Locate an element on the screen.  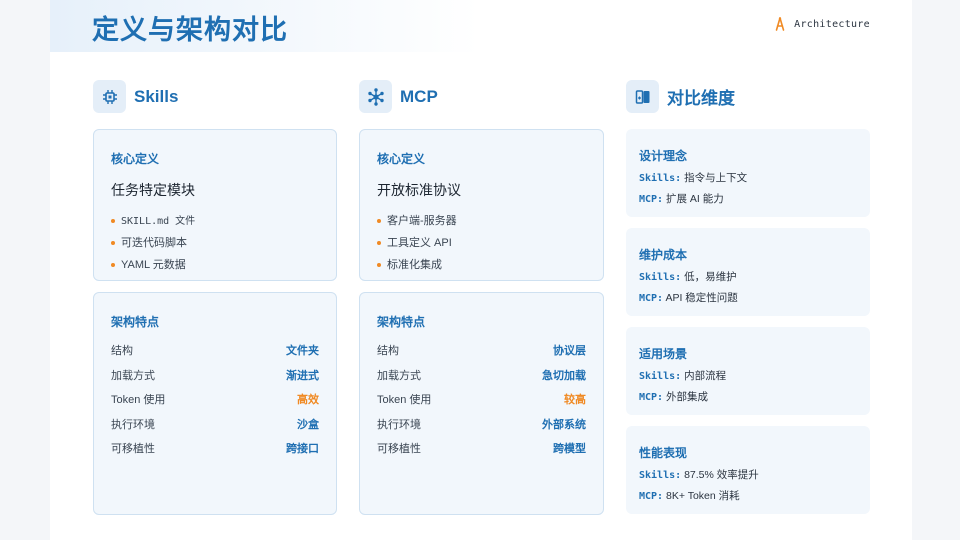
skills-line: Skills: 指令与上下文 is located at coordinates (693, 178).